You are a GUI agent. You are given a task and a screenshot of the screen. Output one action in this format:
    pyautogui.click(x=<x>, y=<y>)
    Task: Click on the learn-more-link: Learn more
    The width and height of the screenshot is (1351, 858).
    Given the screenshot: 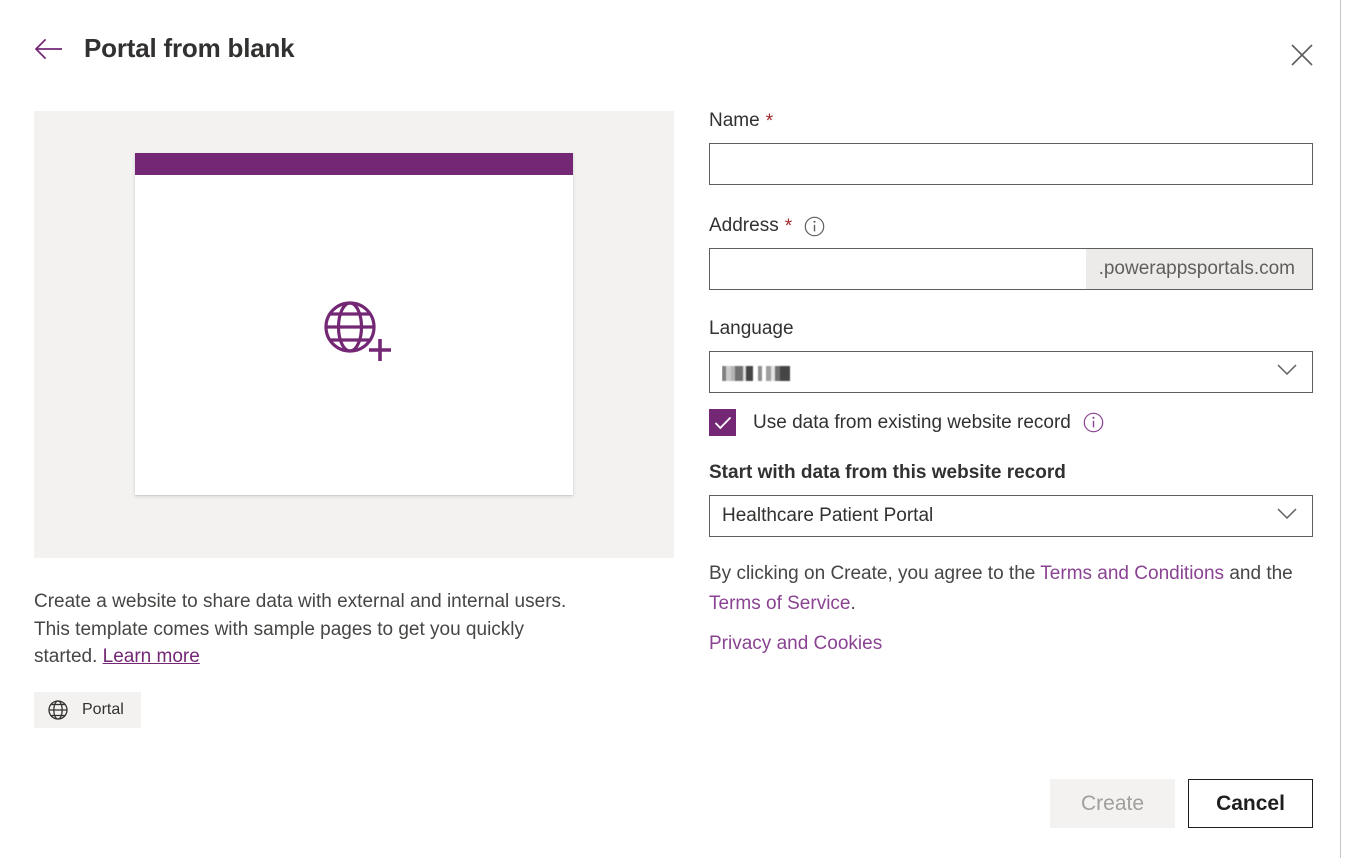 What is the action you would take?
    pyautogui.click(x=151, y=656)
    